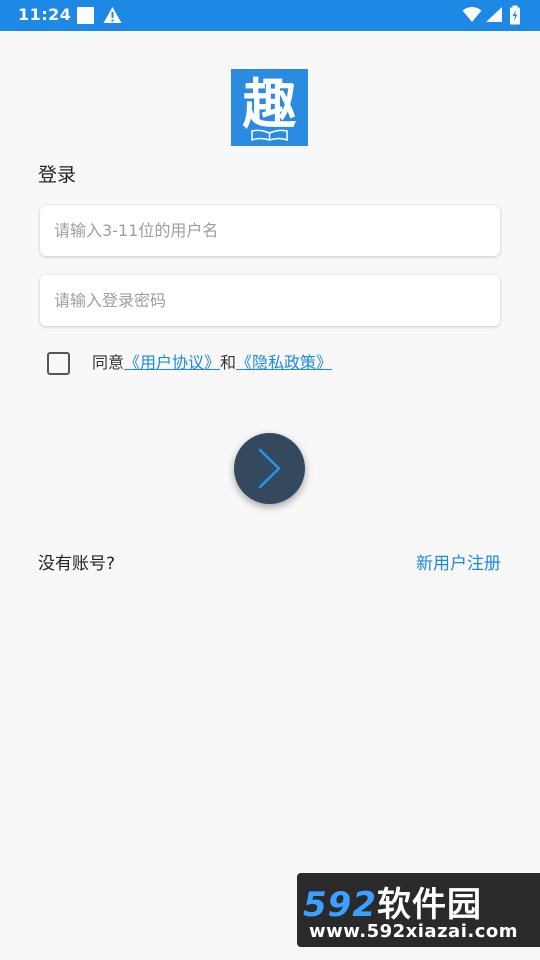 The image size is (540, 960). I want to click on password-input, so click(270, 300).